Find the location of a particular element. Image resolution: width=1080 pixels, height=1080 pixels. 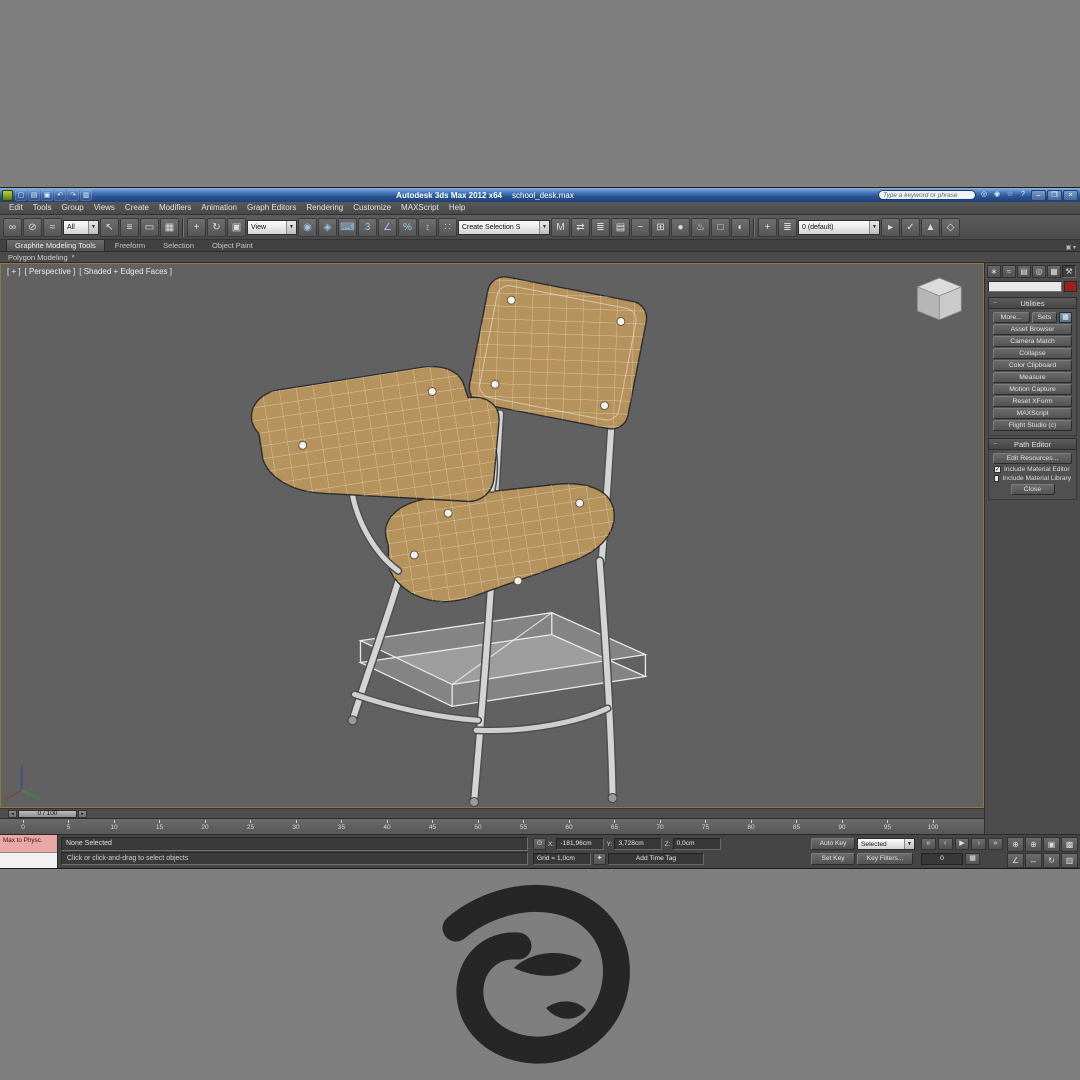

menu-item: Modifiers is located at coordinates (175, 208).